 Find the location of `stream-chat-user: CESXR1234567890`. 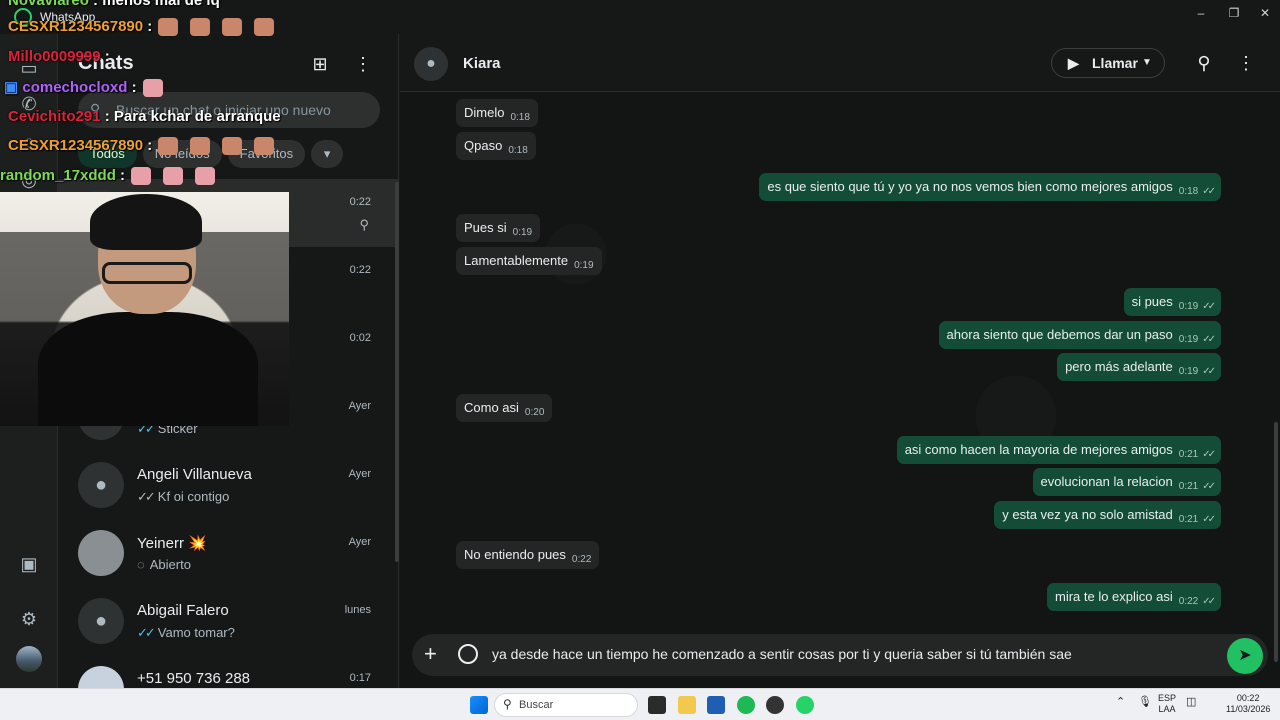

stream-chat-user: CESXR1234567890 is located at coordinates (76, 26).